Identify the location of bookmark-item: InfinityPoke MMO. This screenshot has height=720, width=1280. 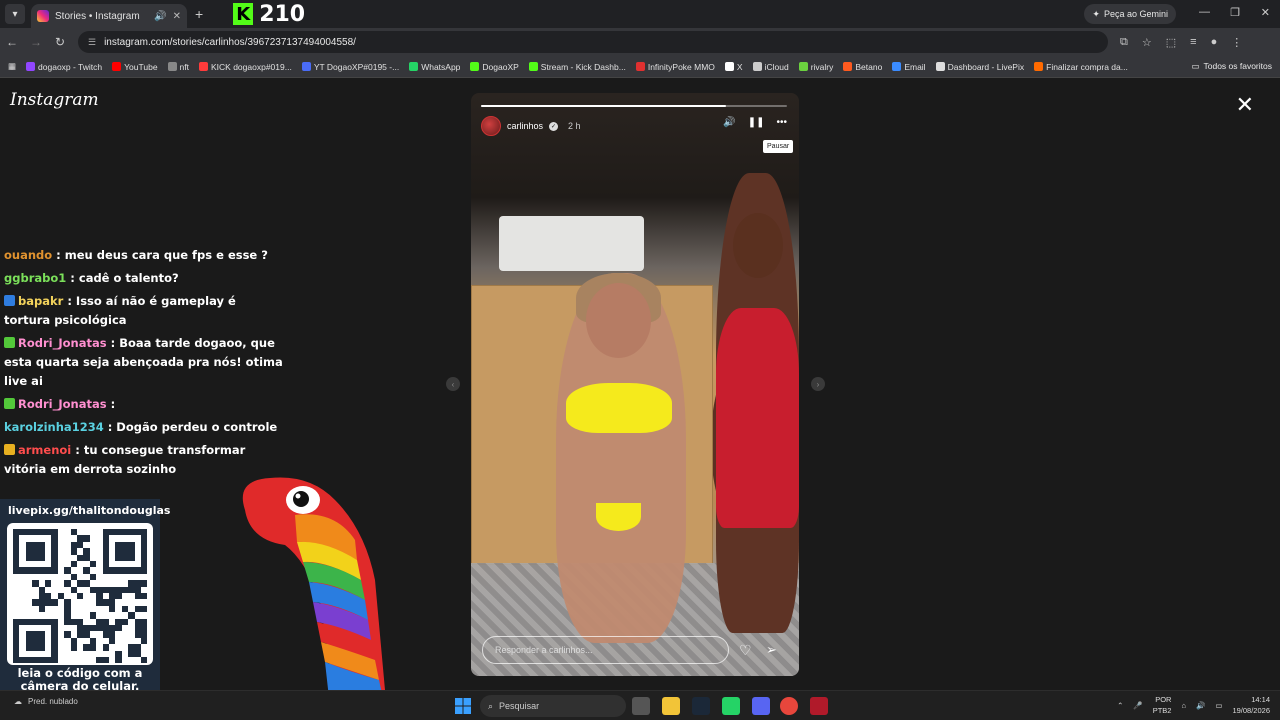
(675, 66).